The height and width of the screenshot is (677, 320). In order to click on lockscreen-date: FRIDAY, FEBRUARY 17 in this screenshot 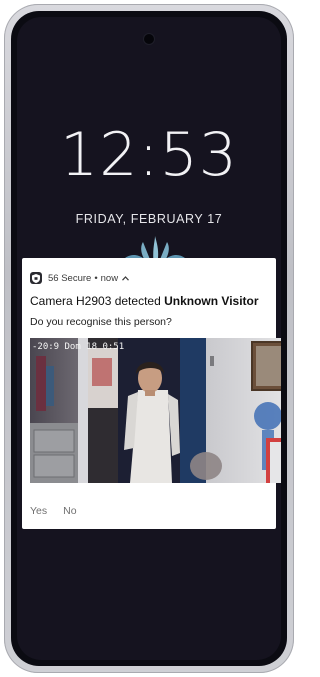, I will do `click(149, 219)`.